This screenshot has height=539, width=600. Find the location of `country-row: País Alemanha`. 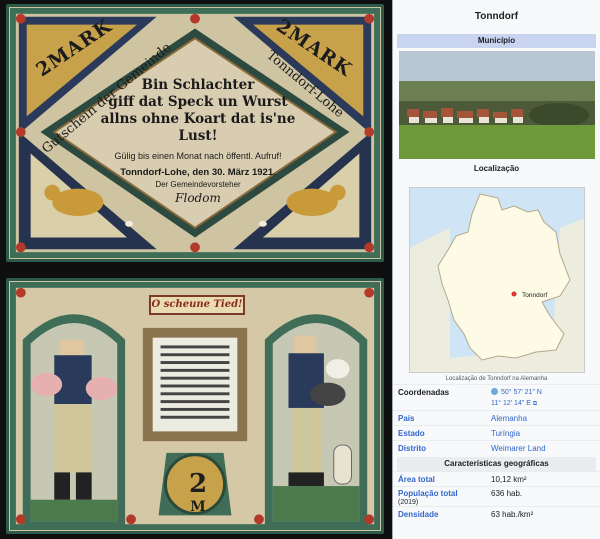

country-row: País Alemanha is located at coordinates (496, 417).